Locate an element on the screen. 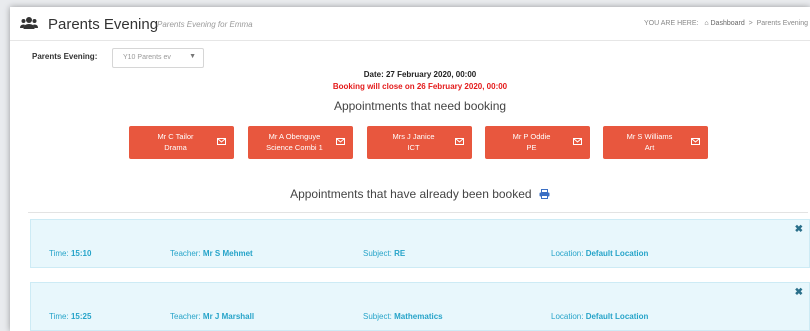 The image size is (810, 331). teacher-subject: Science Combi 1 is located at coordinates (294, 147).